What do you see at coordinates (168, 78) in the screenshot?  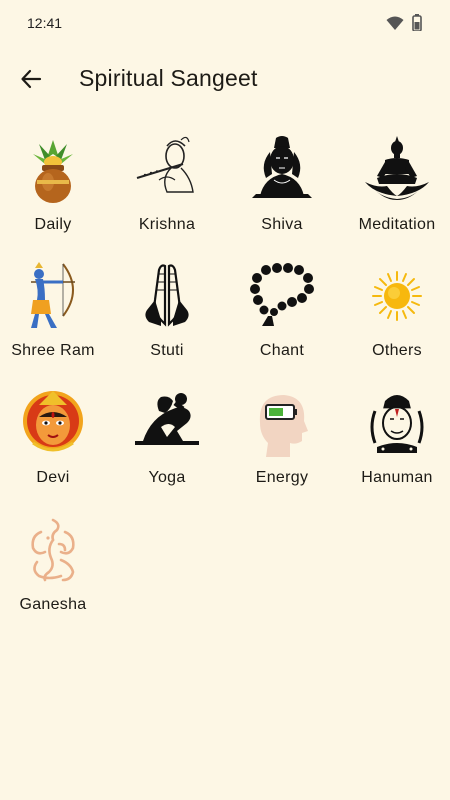 I see `page-title: Spiritual Sangeet` at bounding box center [168, 78].